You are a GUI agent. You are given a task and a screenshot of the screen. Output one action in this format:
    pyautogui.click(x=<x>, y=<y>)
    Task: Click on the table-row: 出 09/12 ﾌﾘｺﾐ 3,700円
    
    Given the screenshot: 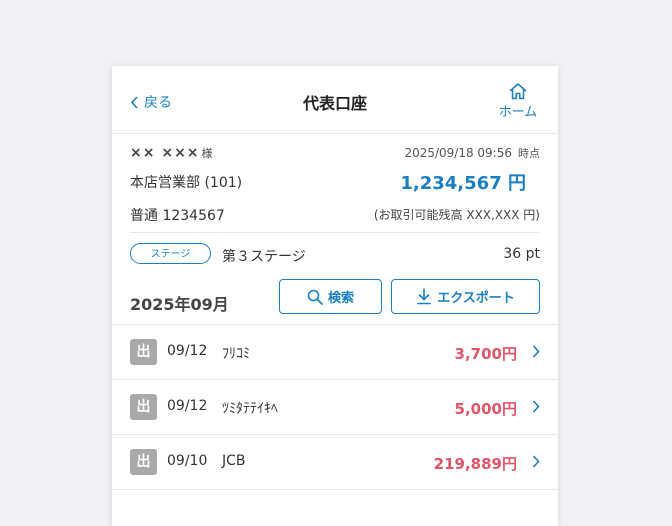 What is the action you would take?
    pyautogui.click(x=335, y=352)
    